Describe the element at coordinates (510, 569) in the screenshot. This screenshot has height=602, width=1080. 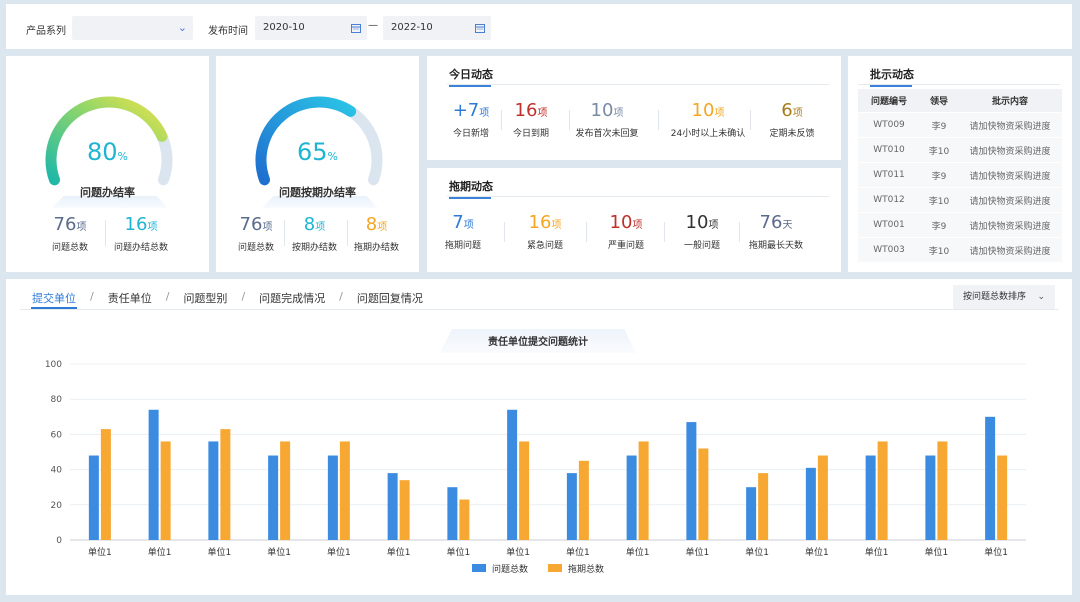
I see `legend-label: 问题总数` at that location.